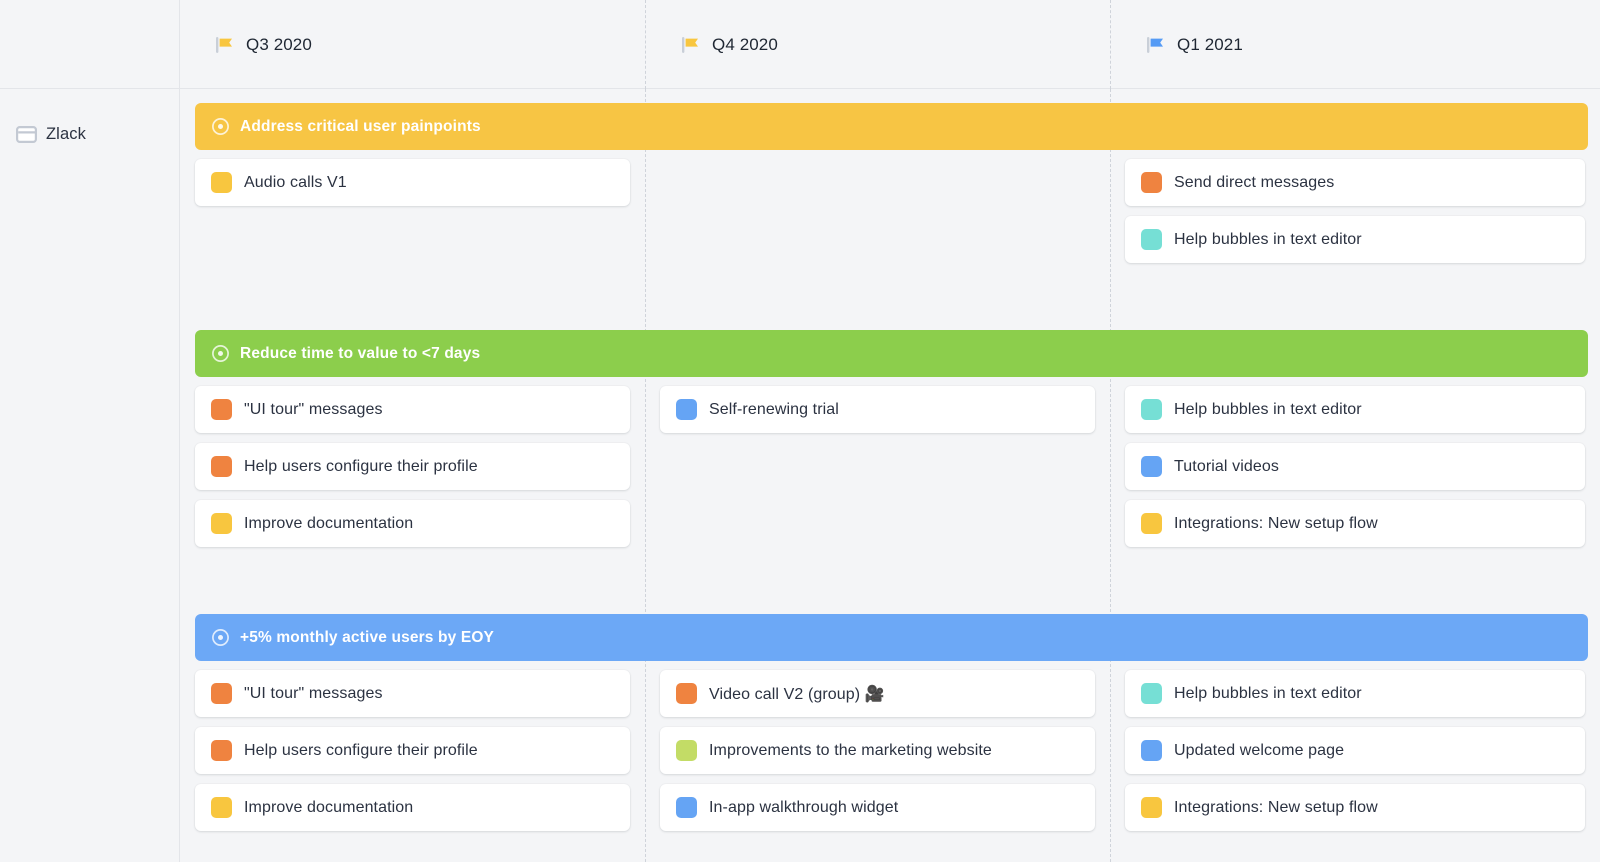 This screenshot has height=862, width=1600. I want to click on initiative-card: Video call V2 (group) 🎥, so click(877, 693).